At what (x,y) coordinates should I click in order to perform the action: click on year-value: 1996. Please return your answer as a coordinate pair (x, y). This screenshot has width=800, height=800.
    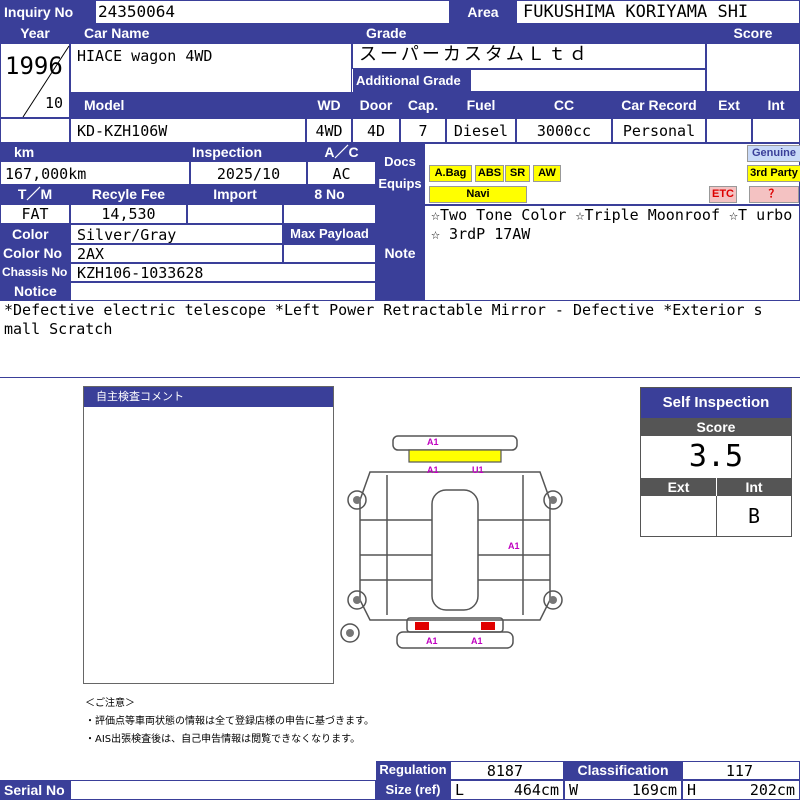
    Looking at the image, I should click on (34, 66).